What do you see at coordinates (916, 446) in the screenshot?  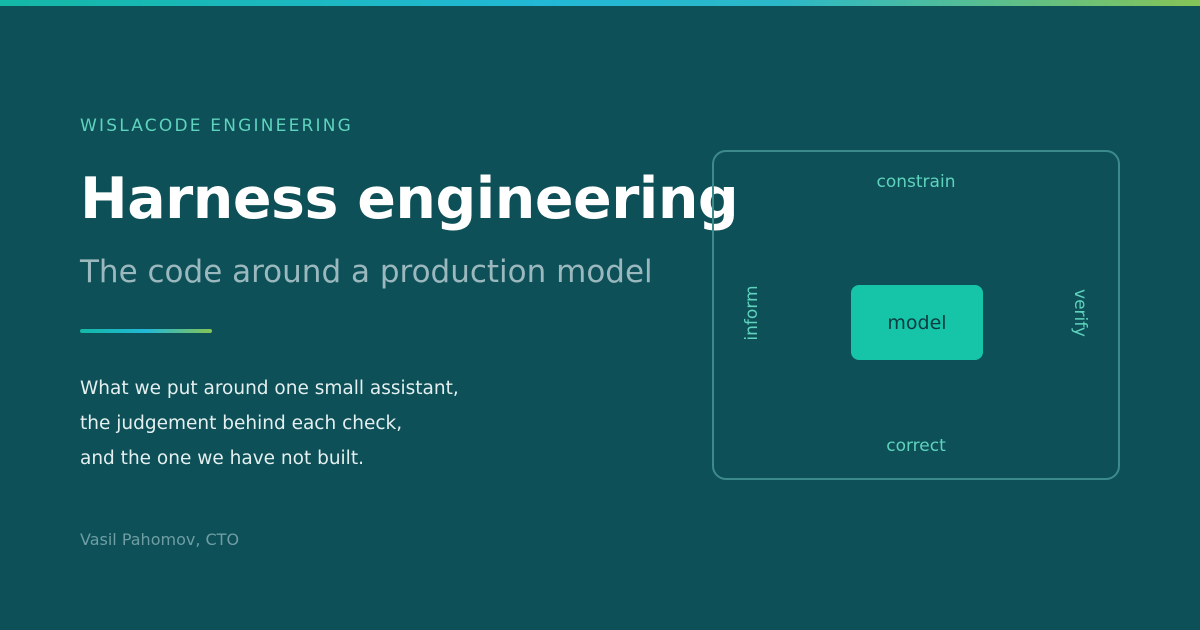 I see `diagram-label-correct: correct` at bounding box center [916, 446].